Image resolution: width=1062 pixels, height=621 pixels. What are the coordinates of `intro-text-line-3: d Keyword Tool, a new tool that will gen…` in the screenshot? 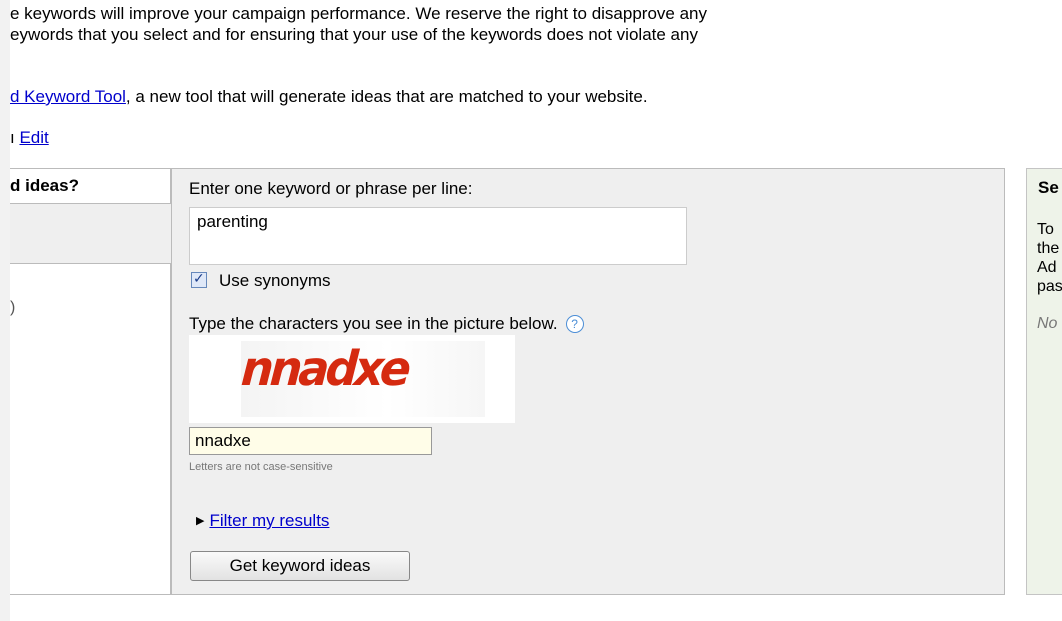 It's located at (329, 97).